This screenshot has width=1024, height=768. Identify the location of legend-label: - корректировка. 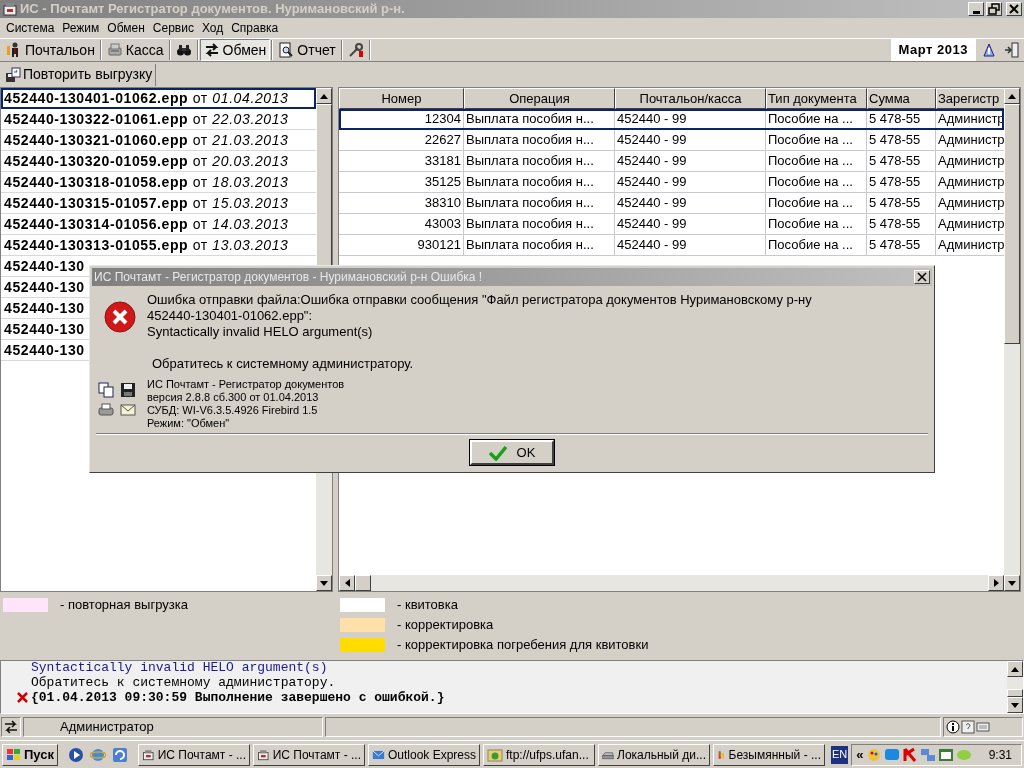
(445, 625).